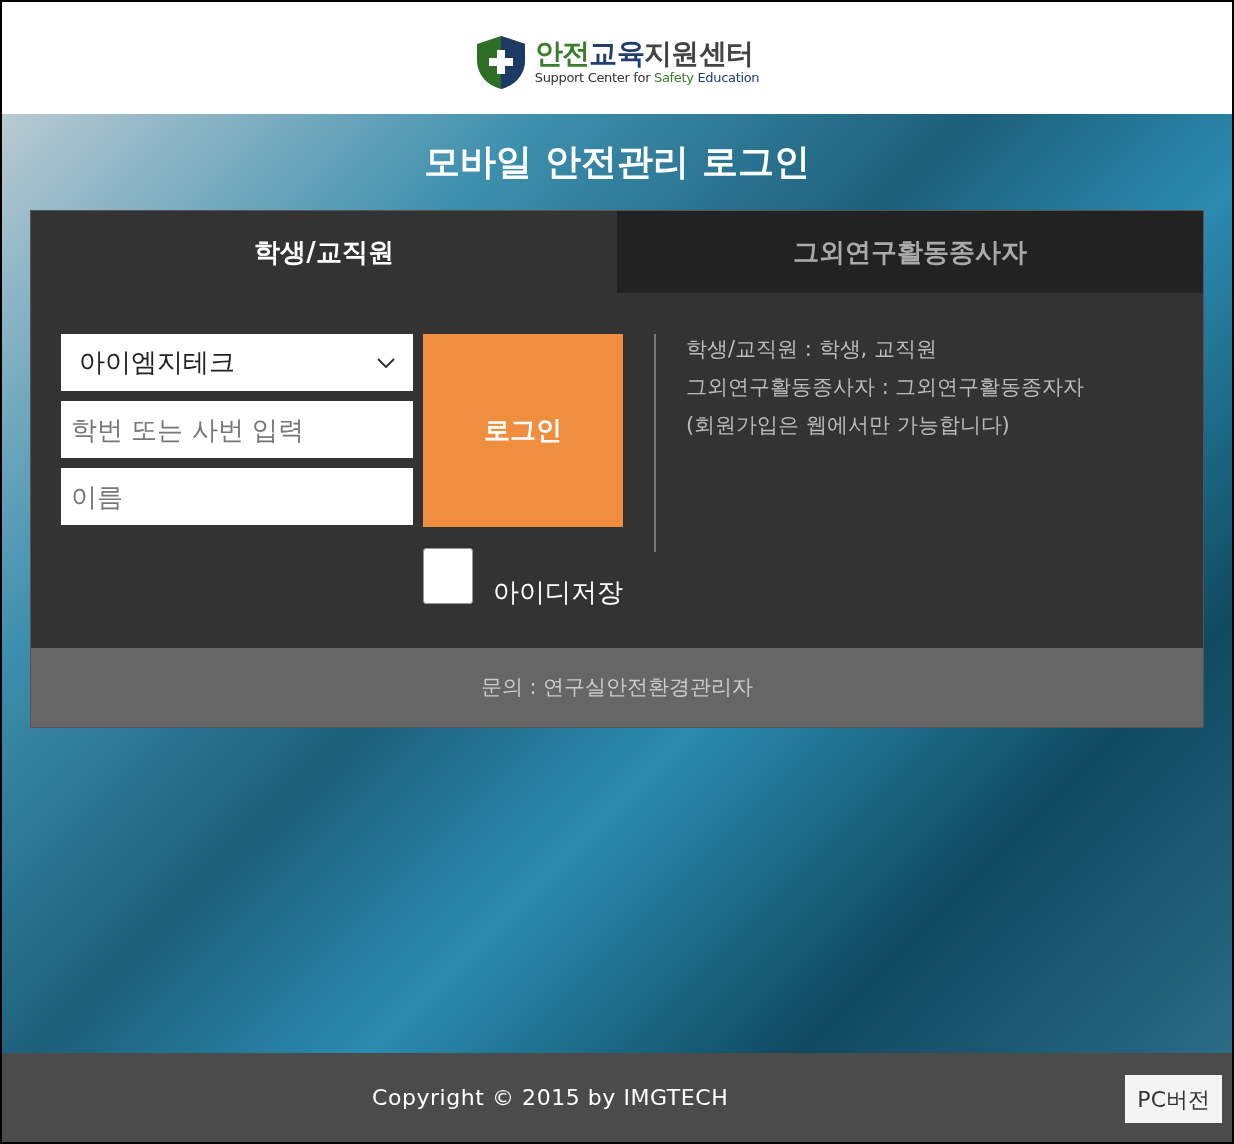 This screenshot has width=1234, height=1144. Describe the element at coordinates (550, 1098) in the screenshot. I see `copyright-text: Copyright © 2015 by IMGTECH` at that location.